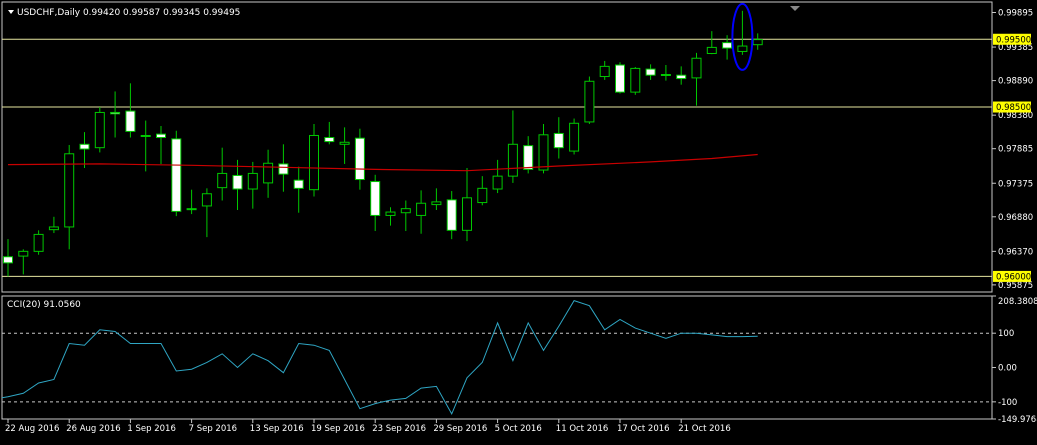 This screenshot has height=445, width=1037. I want to click on x-tick-label: 29 Sep 2016, so click(460, 429).